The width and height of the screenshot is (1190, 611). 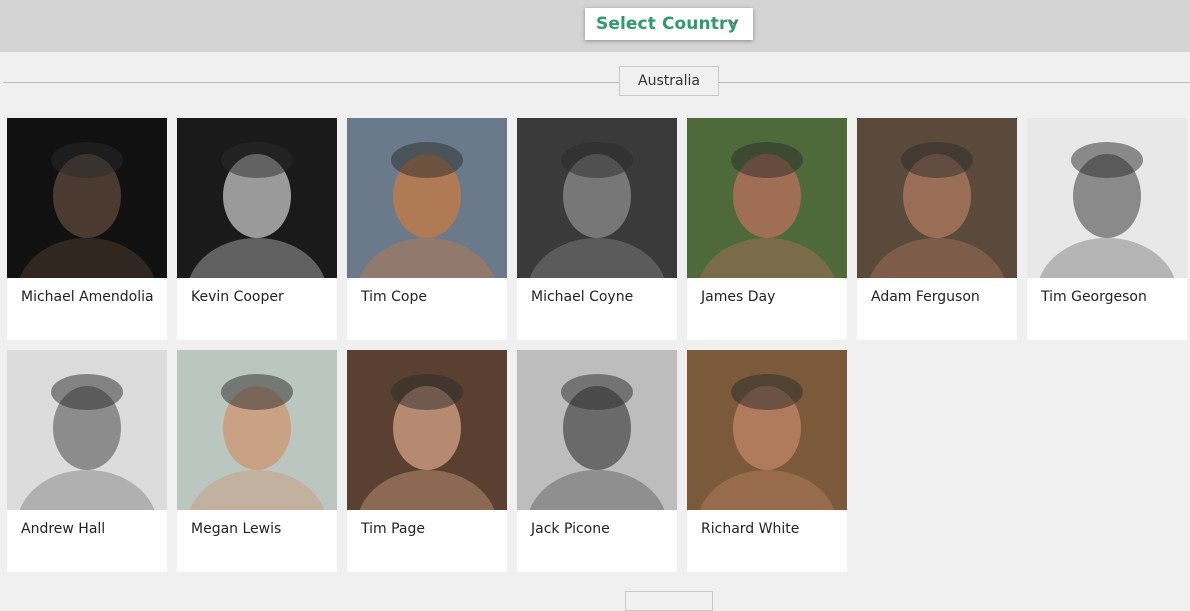 I want to click on next-section-tab, so click(x=669, y=601).